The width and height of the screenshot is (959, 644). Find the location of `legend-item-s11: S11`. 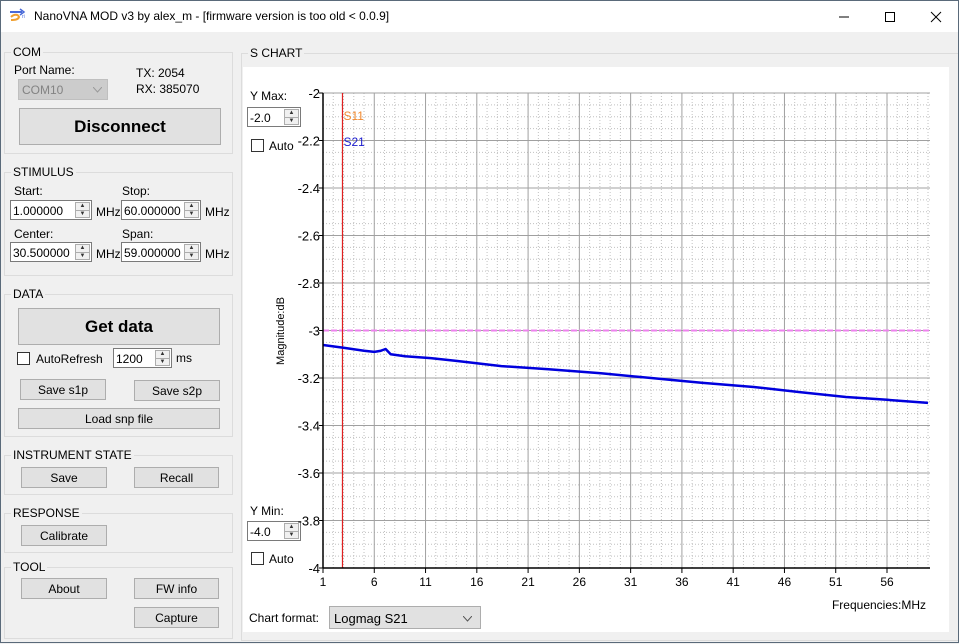

legend-item-s11: S11 is located at coordinates (353, 116).